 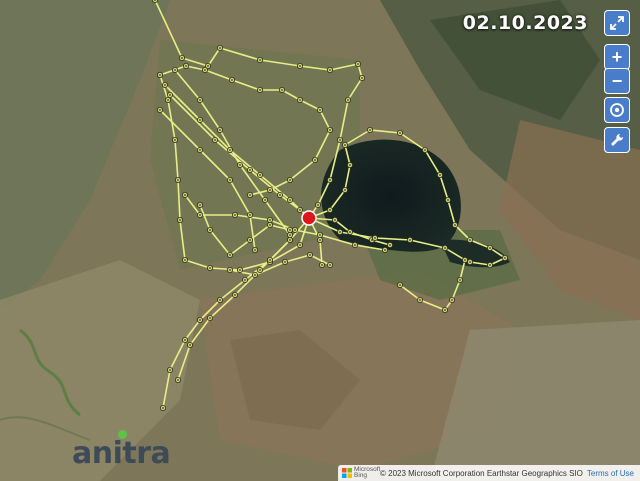 I want to click on current-position-marker, so click(x=309, y=218).